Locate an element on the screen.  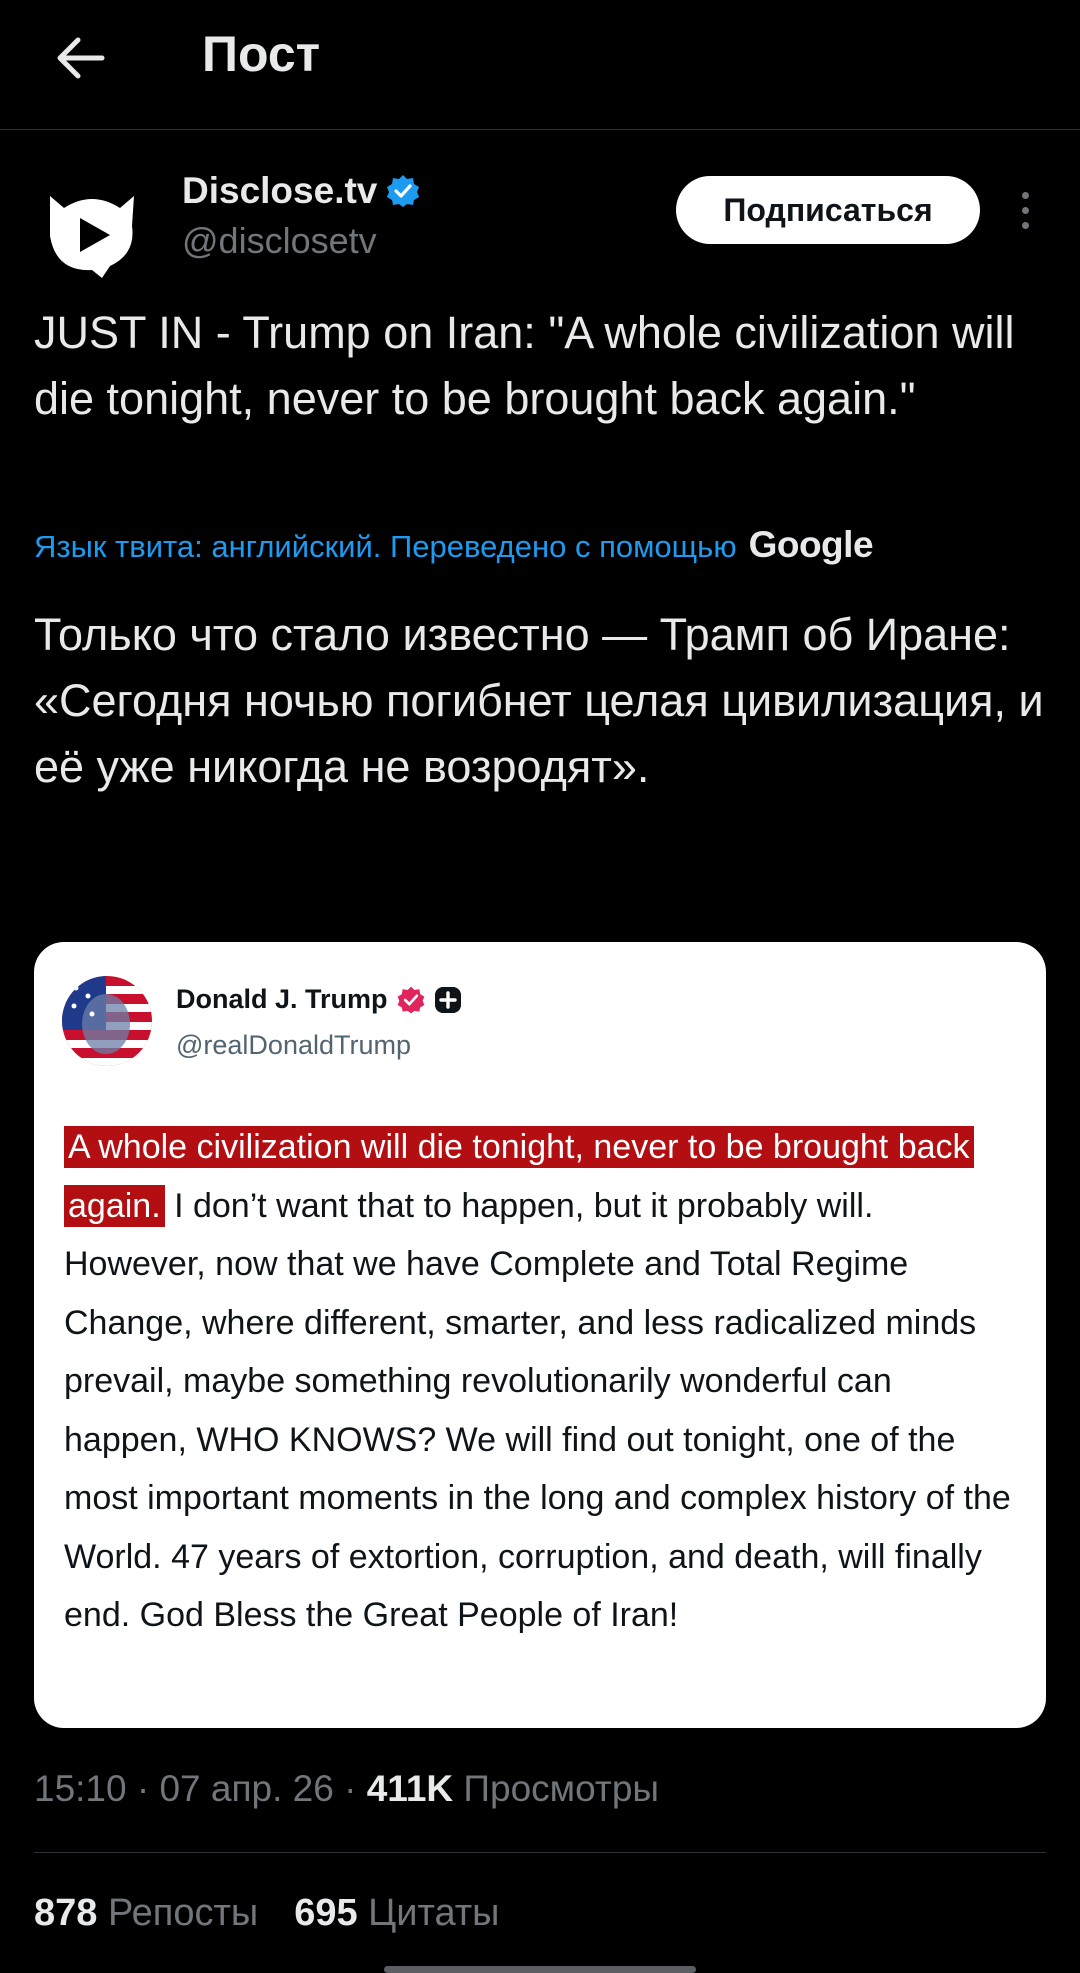
home-indicator is located at coordinates (540, 1969).